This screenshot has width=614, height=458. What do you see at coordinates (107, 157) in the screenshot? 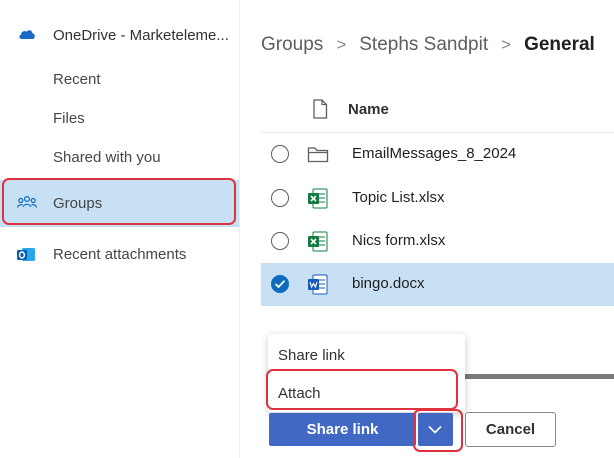
I see `sidebar-item-label: Shared with you` at bounding box center [107, 157].